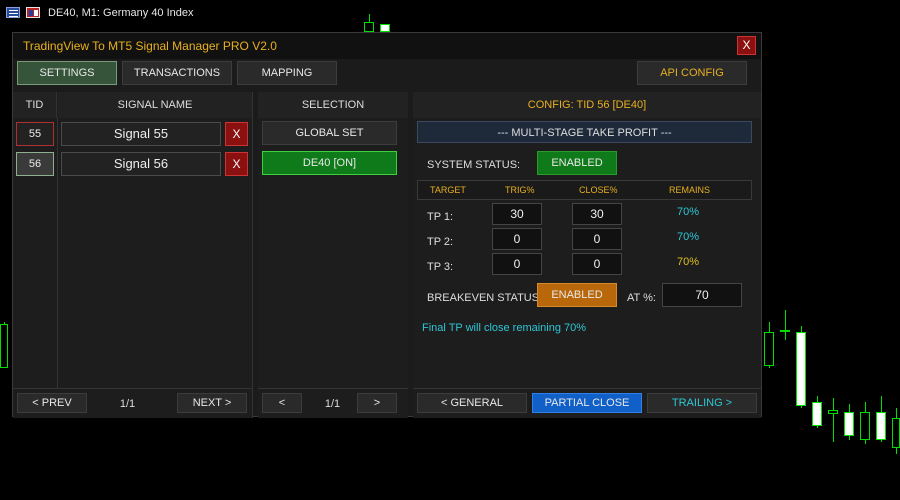 The height and width of the screenshot is (500, 900). I want to click on tid-column-divider, so click(57, 253).